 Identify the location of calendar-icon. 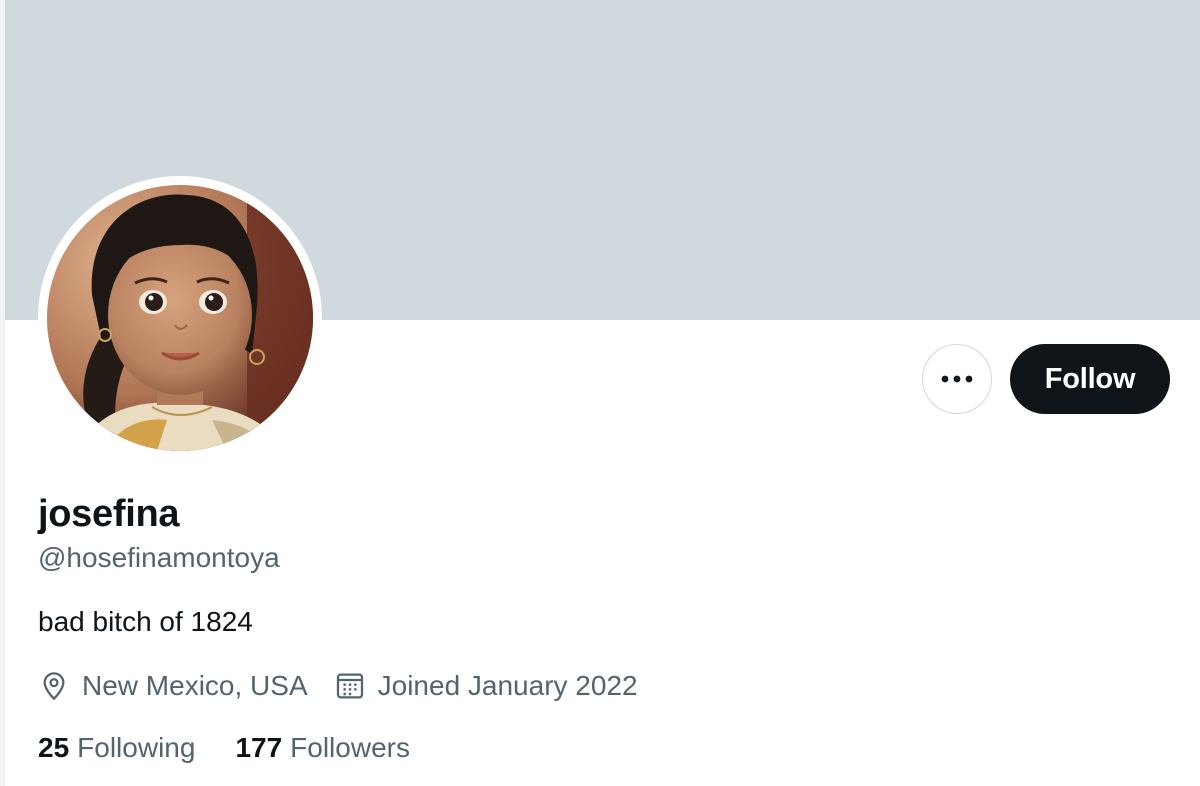
(349, 686).